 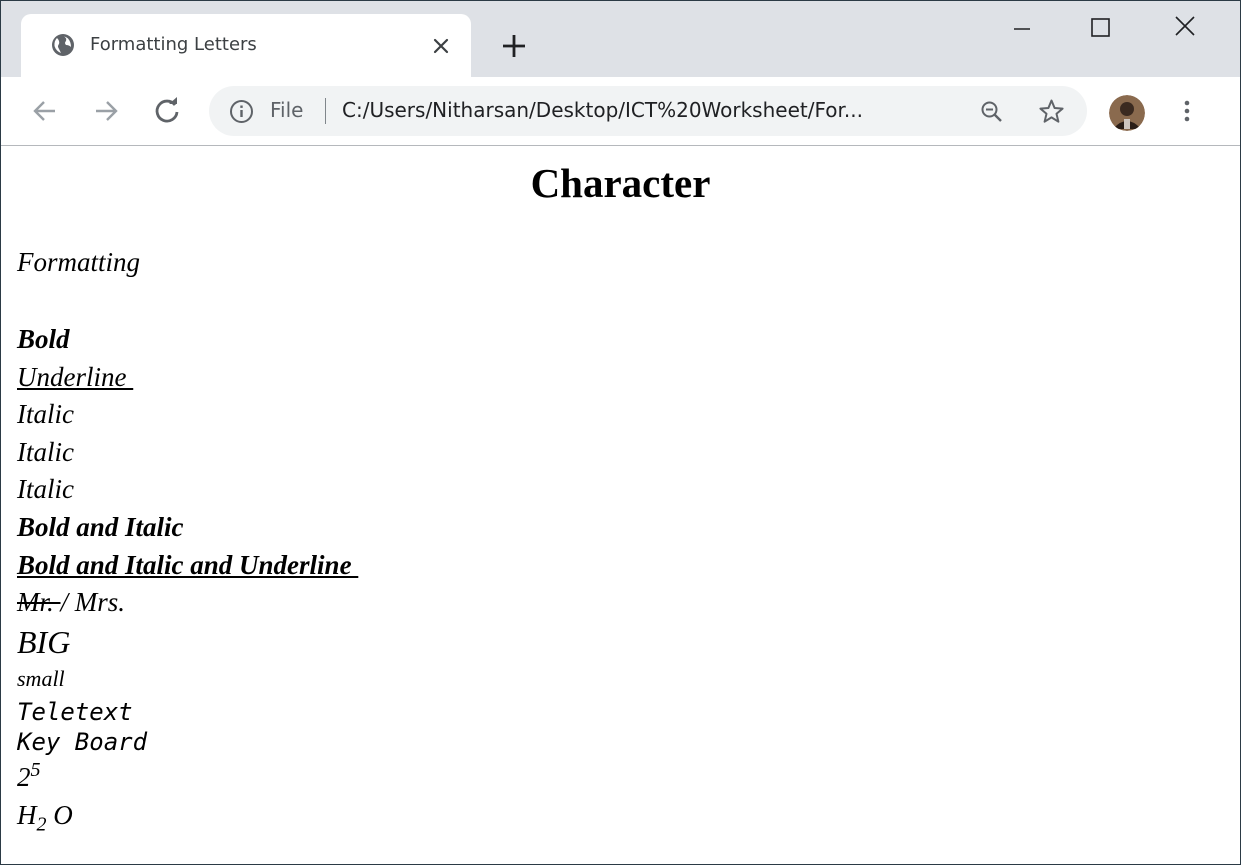 I want to click on formatting-text: Formatting, so click(x=79, y=262).